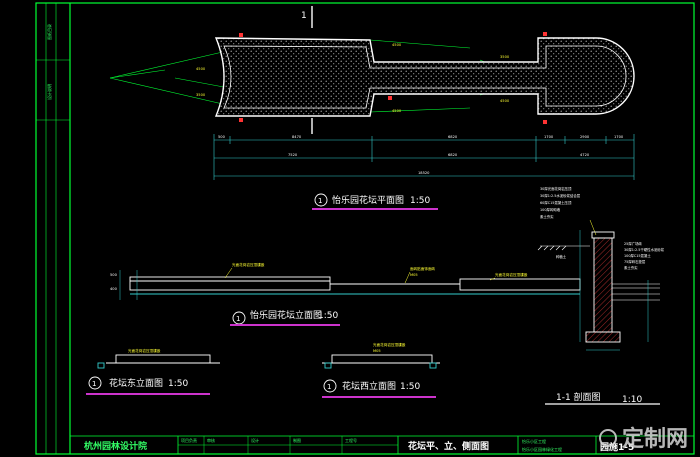 The width and height of the screenshot is (700, 457). Describe the element at coordinates (549, 137) in the screenshot. I see `dim-1-5: 1700` at that location.